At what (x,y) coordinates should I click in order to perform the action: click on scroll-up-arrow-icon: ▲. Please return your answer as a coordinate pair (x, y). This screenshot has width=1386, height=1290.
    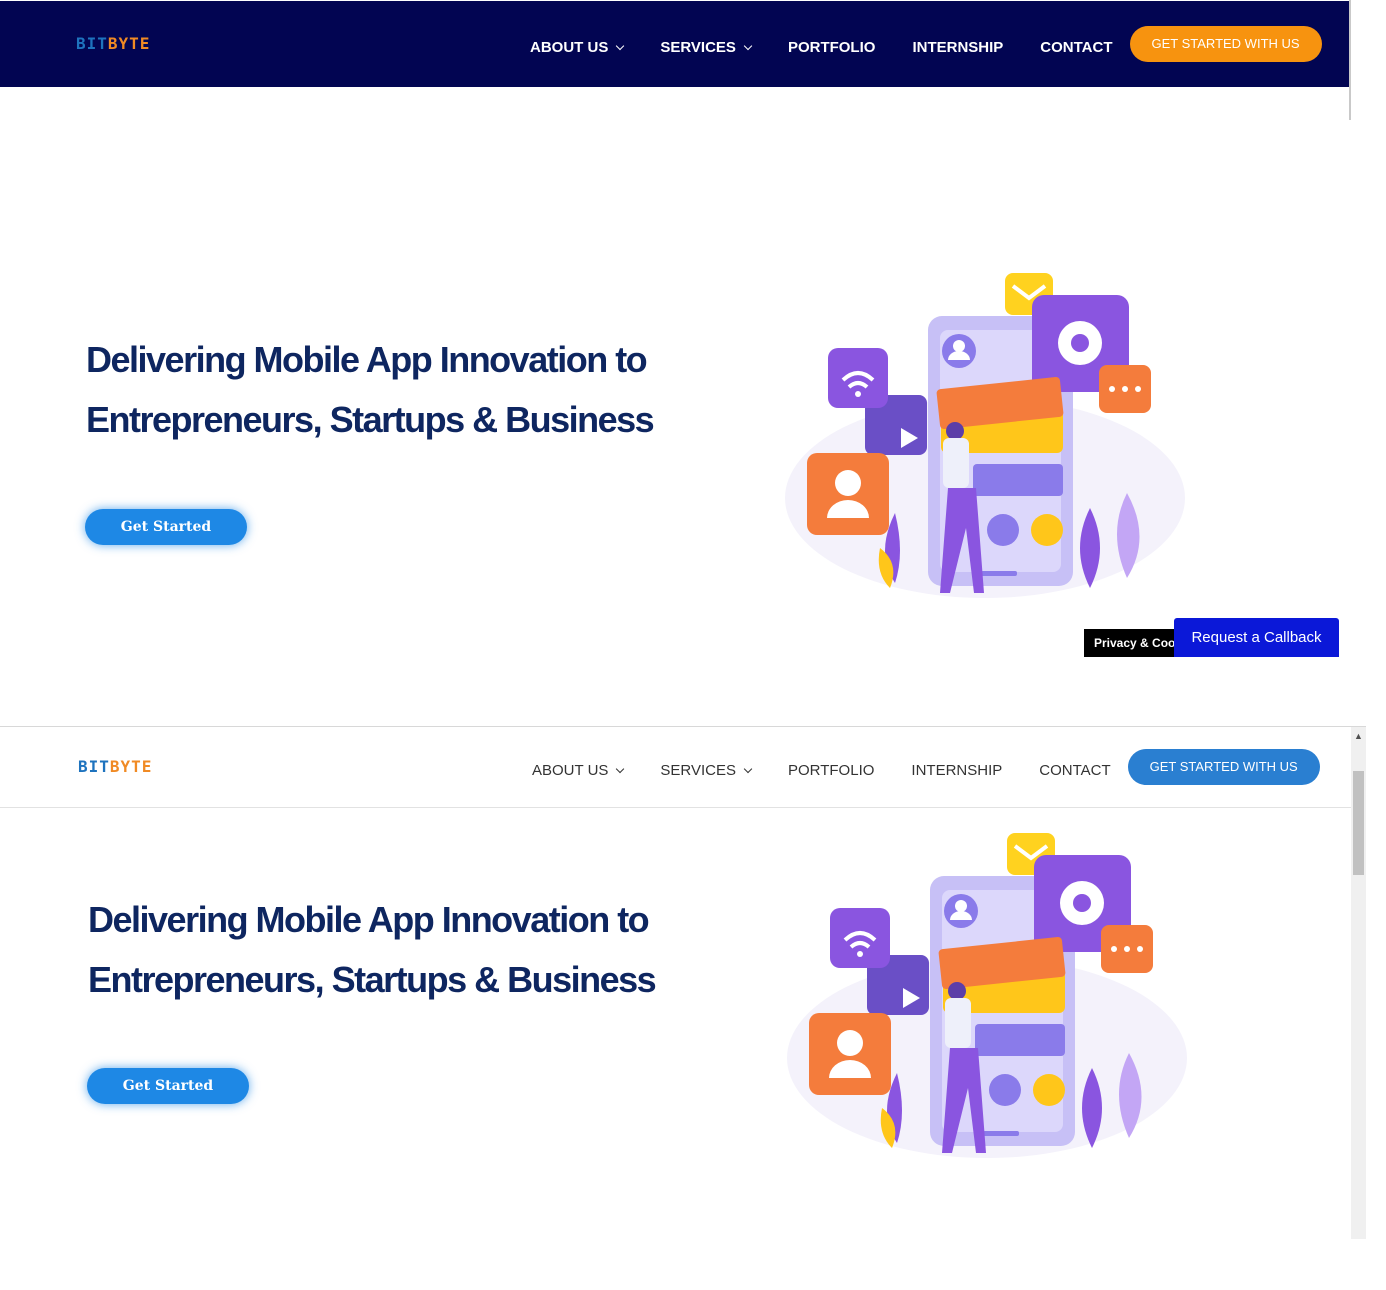
    Looking at the image, I should click on (1358, 737).